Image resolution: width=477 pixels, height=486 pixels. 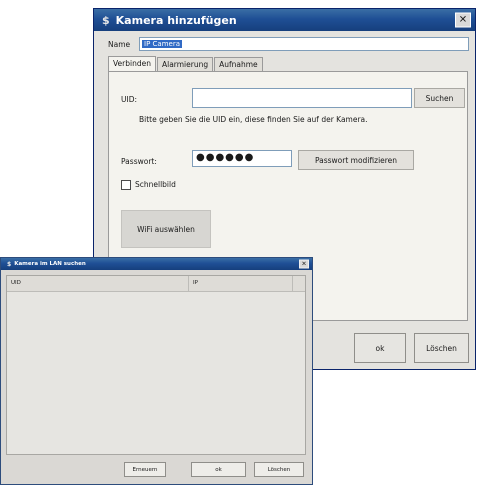 I want to click on name-input: IP Camera, so click(x=304, y=44).